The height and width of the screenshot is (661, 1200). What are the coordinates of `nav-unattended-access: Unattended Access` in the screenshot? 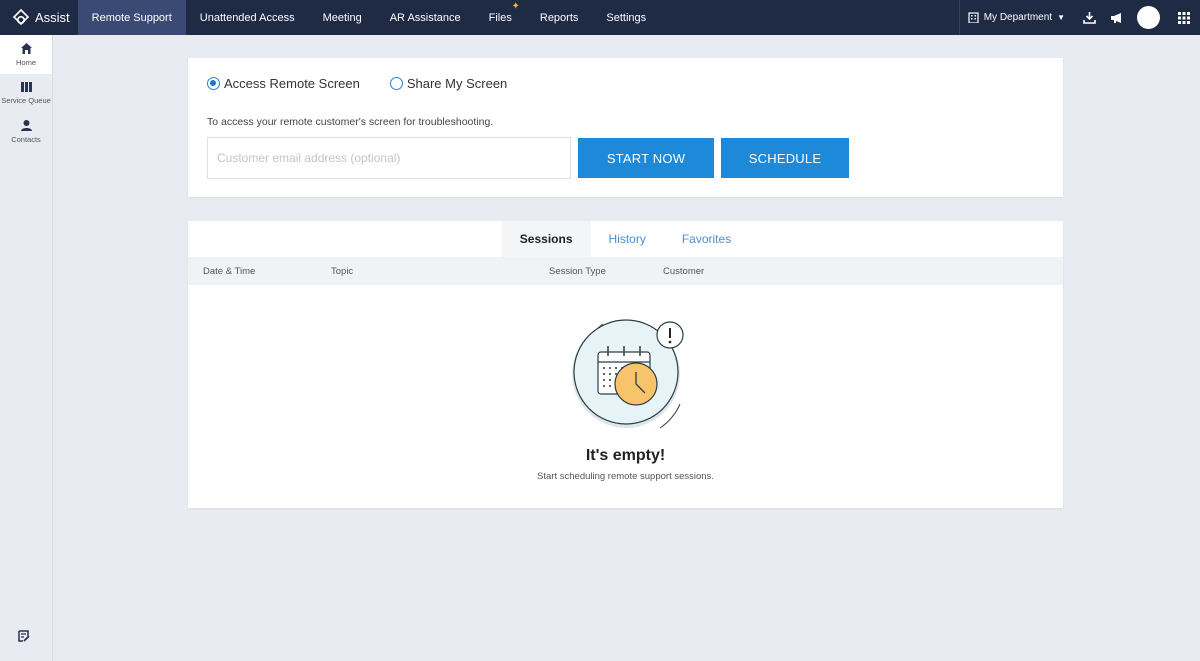 It's located at (247, 17).